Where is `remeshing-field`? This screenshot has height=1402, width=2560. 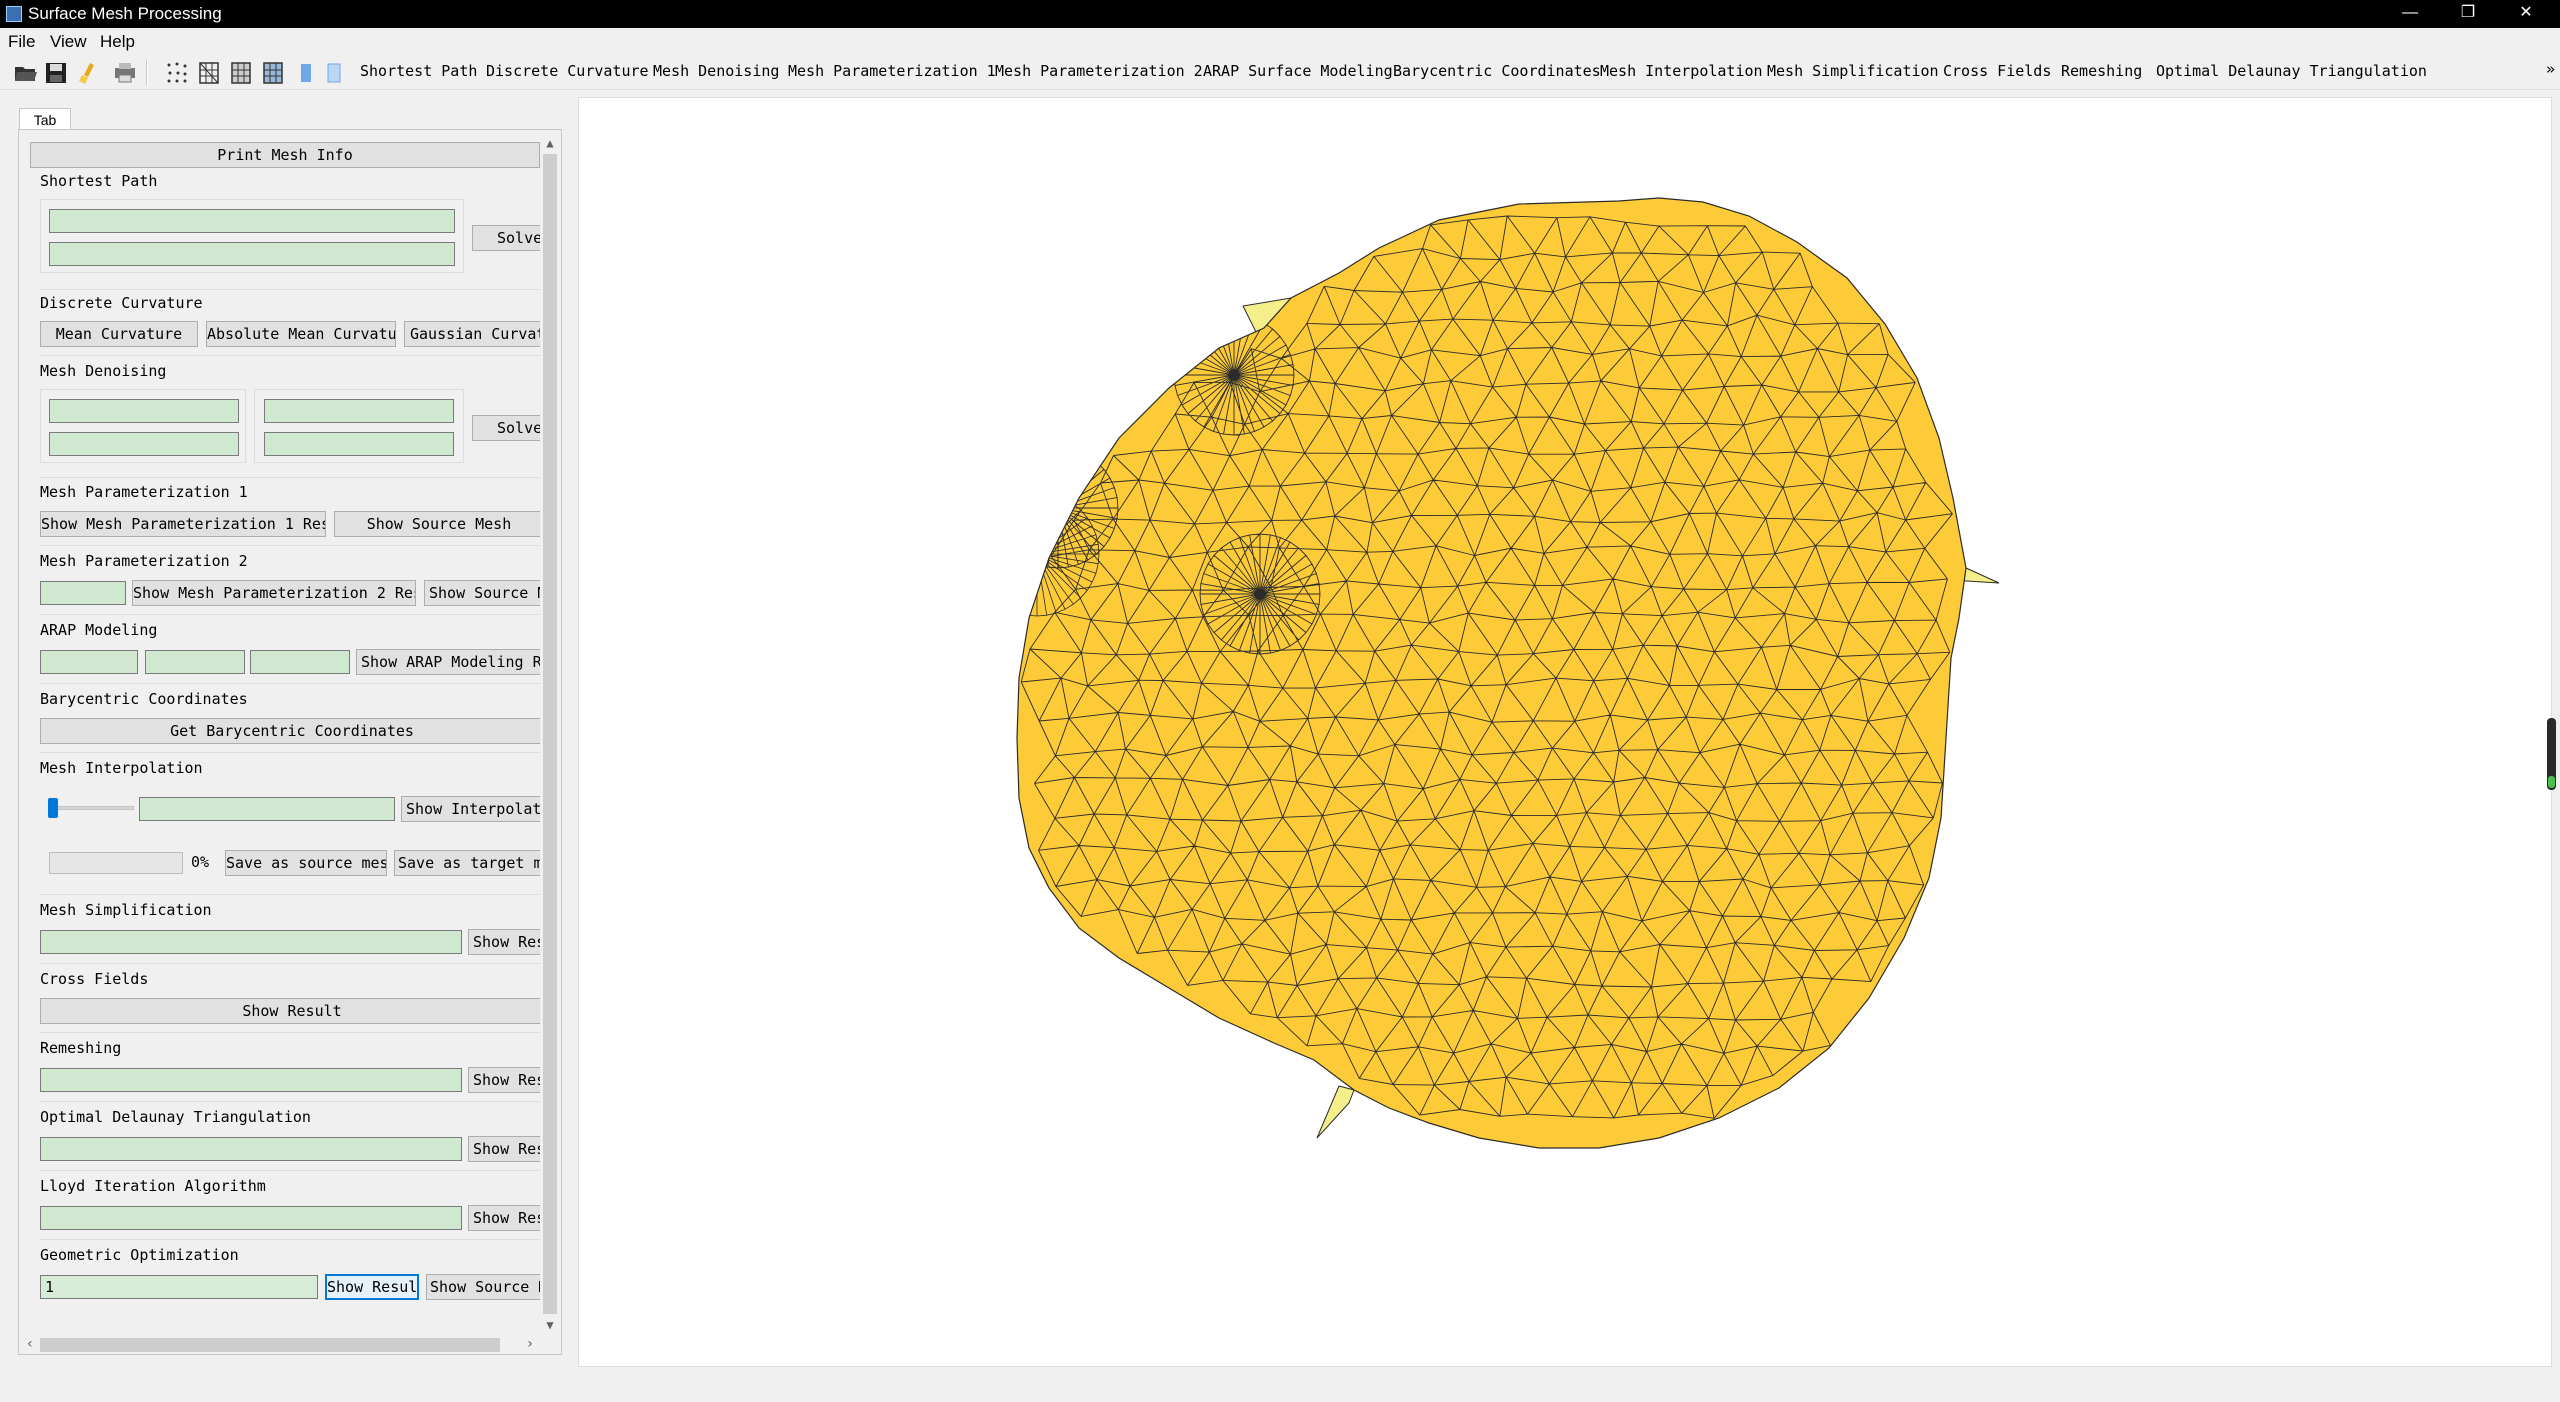
remeshing-field is located at coordinates (251, 1080).